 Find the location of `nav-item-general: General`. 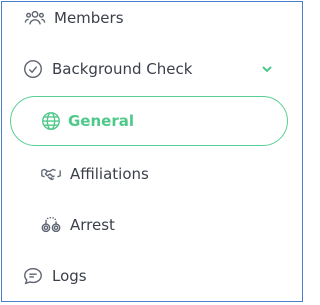

nav-item-general: General is located at coordinates (149, 121).